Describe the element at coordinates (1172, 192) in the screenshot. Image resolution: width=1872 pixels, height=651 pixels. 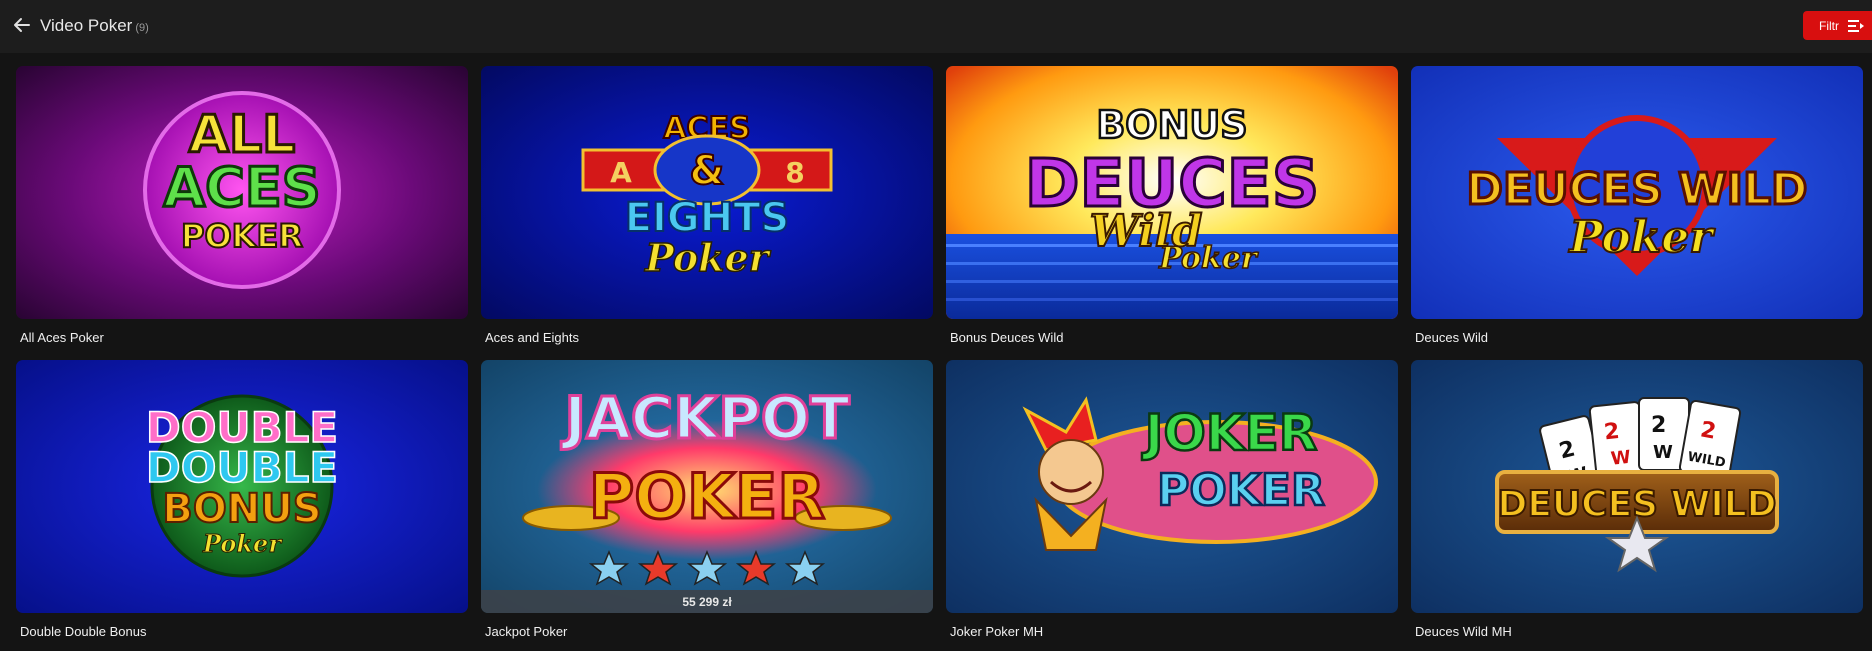
I see `game-thumbnail: BONUS DEUCES Wild Poker` at that location.